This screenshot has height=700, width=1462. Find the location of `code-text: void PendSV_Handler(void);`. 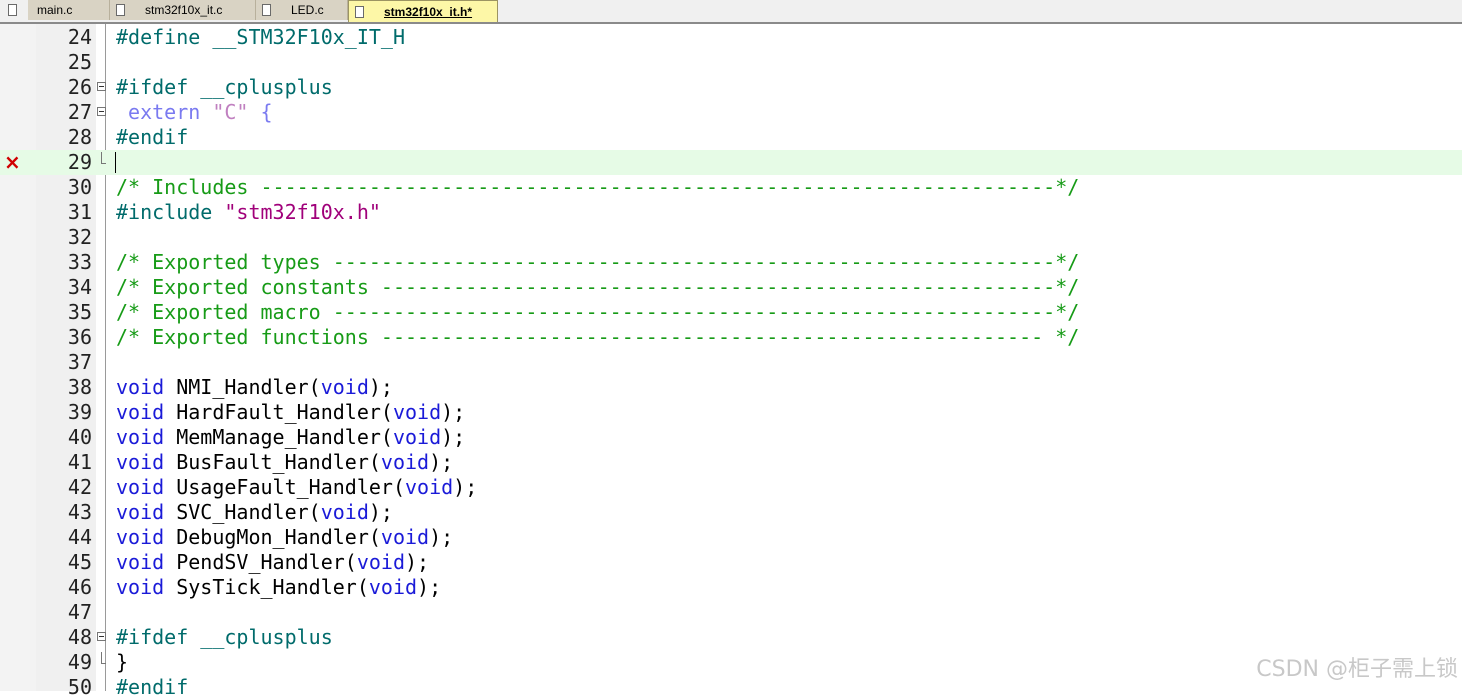

code-text: void PendSV_Handler(void); is located at coordinates (272, 562).